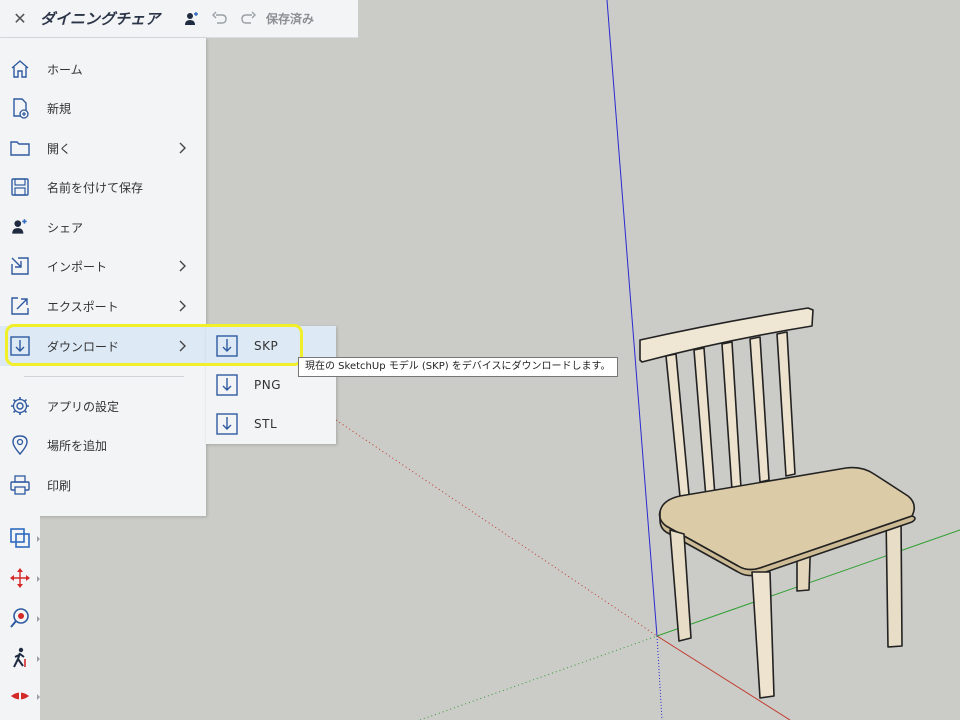 This screenshot has height=720, width=960. Describe the element at coordinates (83, 346) in the screenshot. I see `menu-item-label: ダウンロード` at that location.